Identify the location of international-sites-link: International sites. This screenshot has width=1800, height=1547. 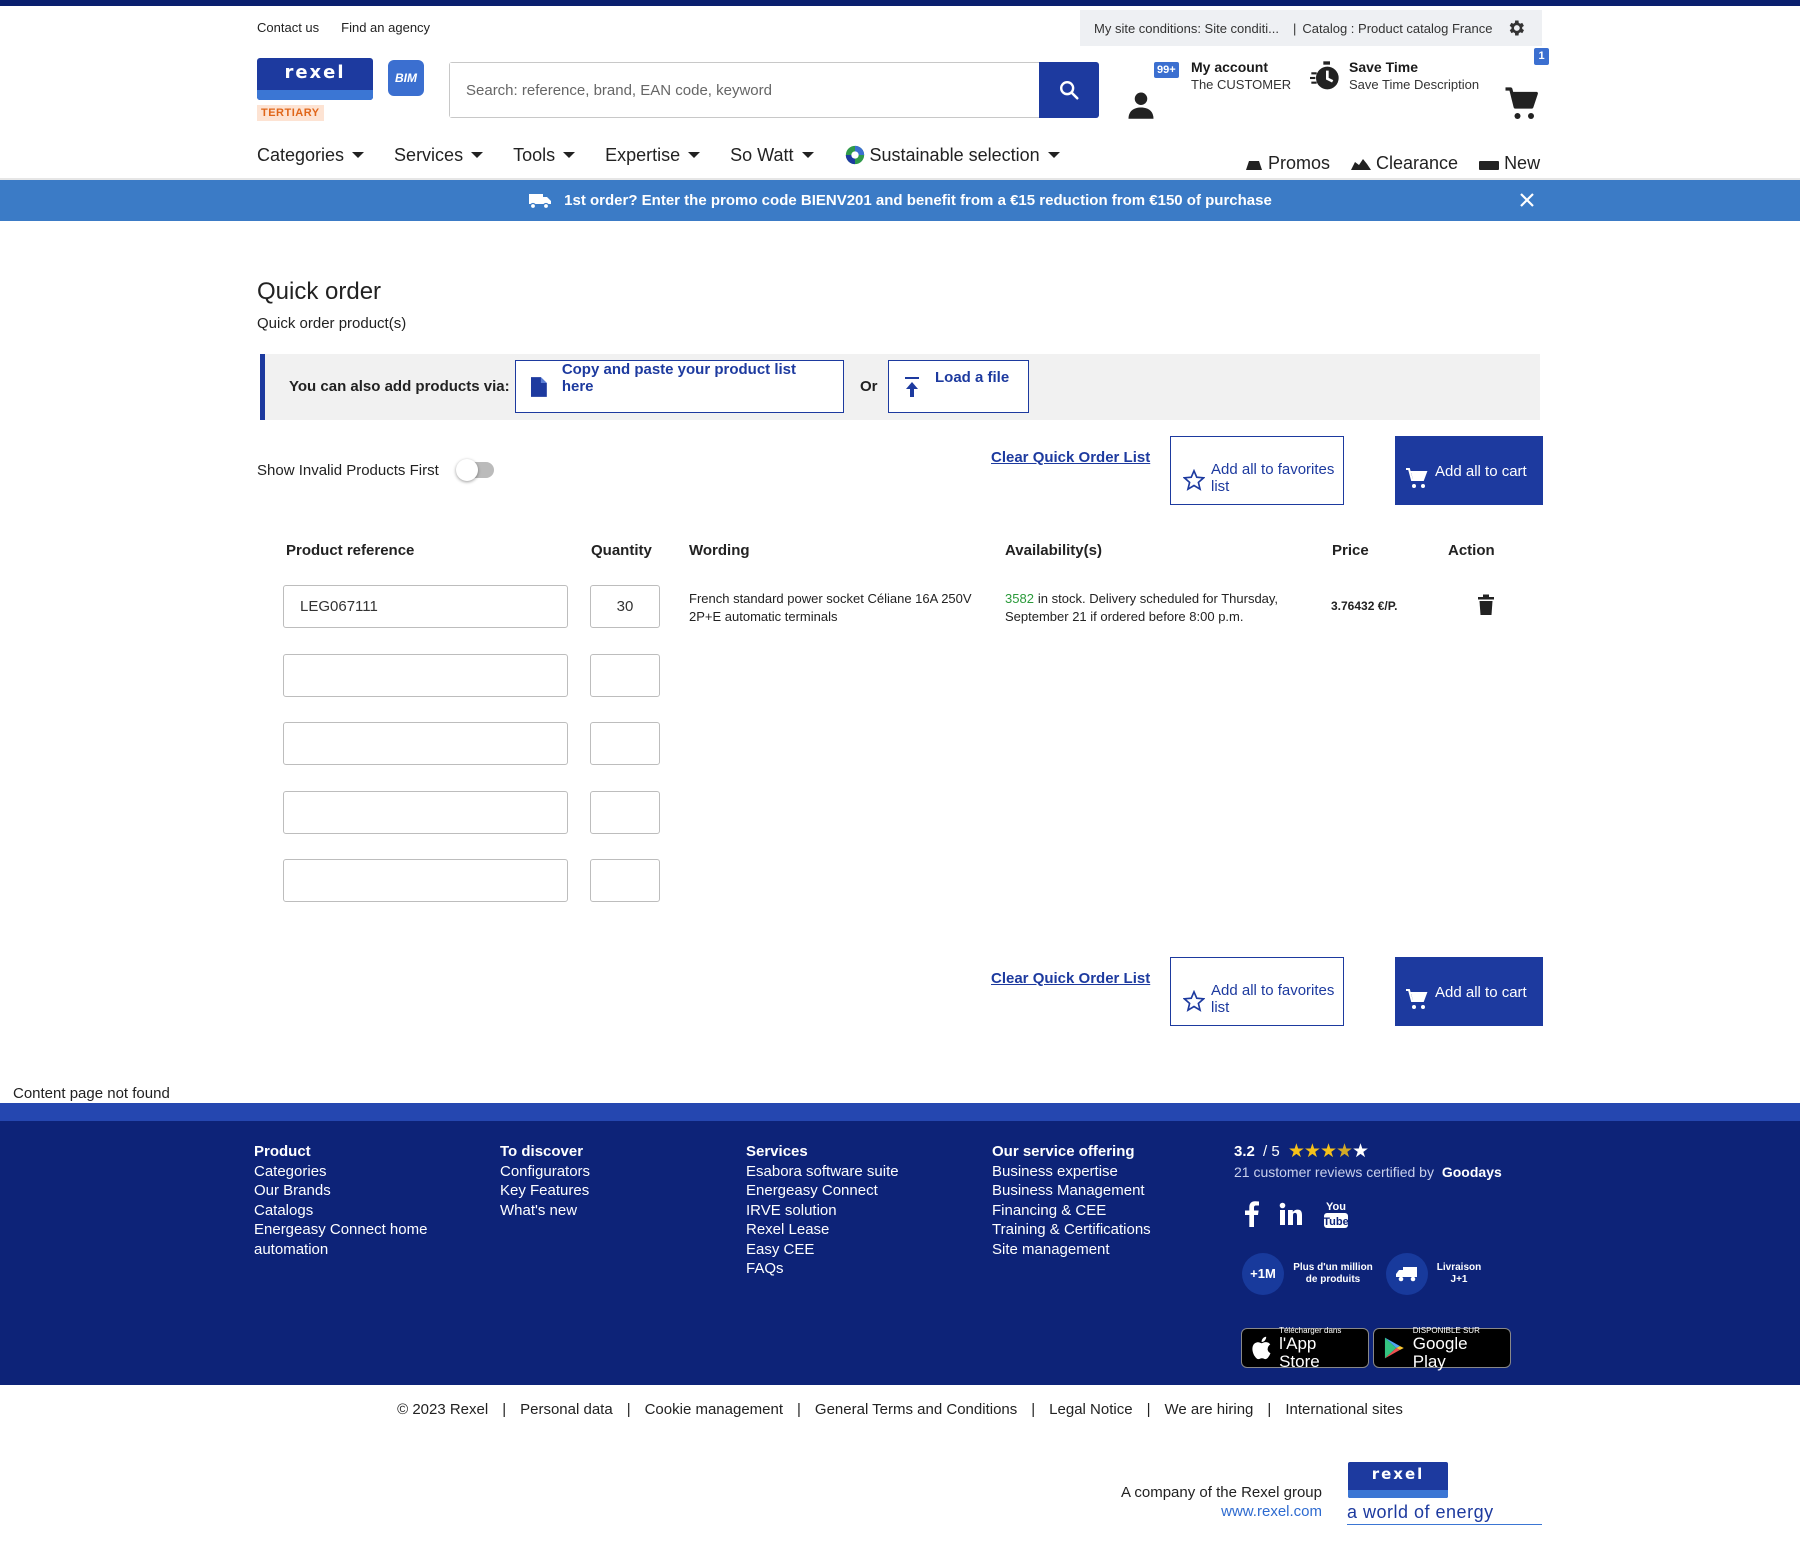
(1344, 1409).